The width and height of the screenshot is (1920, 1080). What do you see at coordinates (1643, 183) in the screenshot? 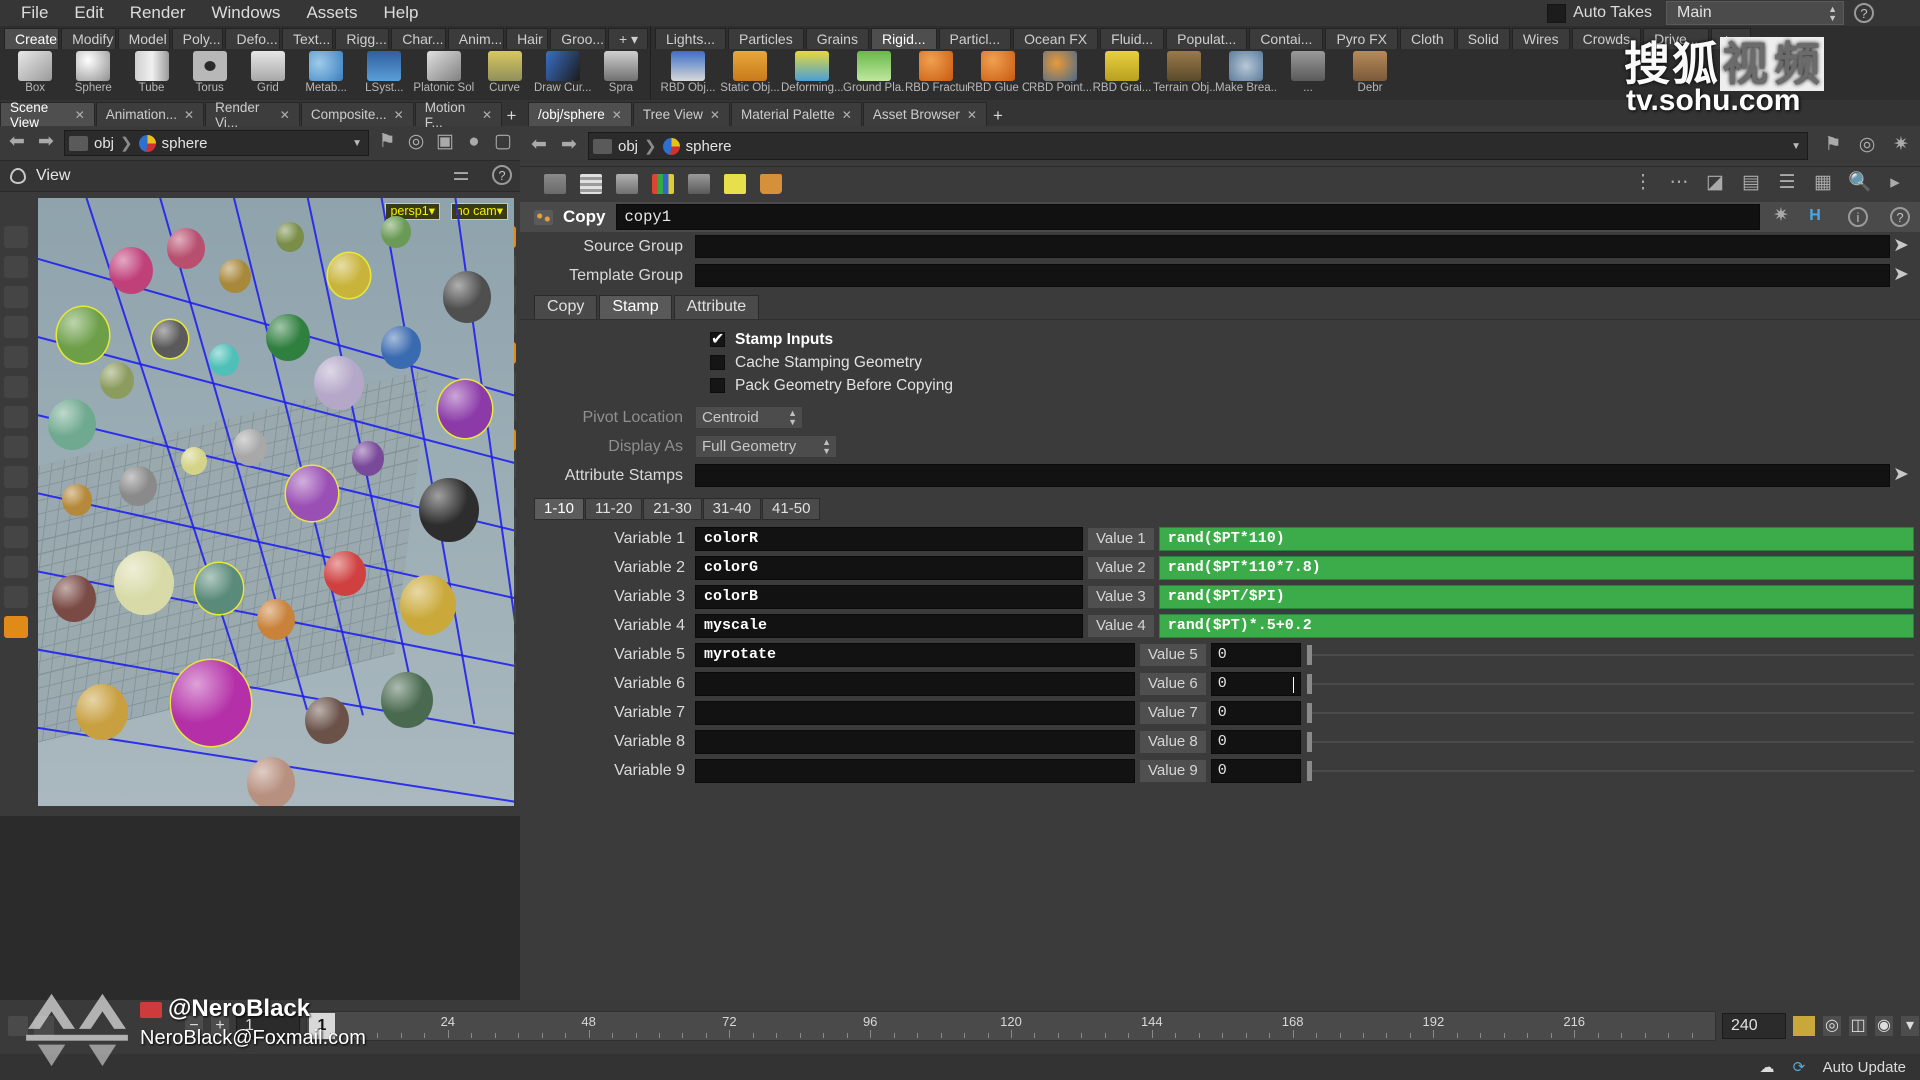
I see `align-icon: ⋮` at bounding box center [1643, 183].